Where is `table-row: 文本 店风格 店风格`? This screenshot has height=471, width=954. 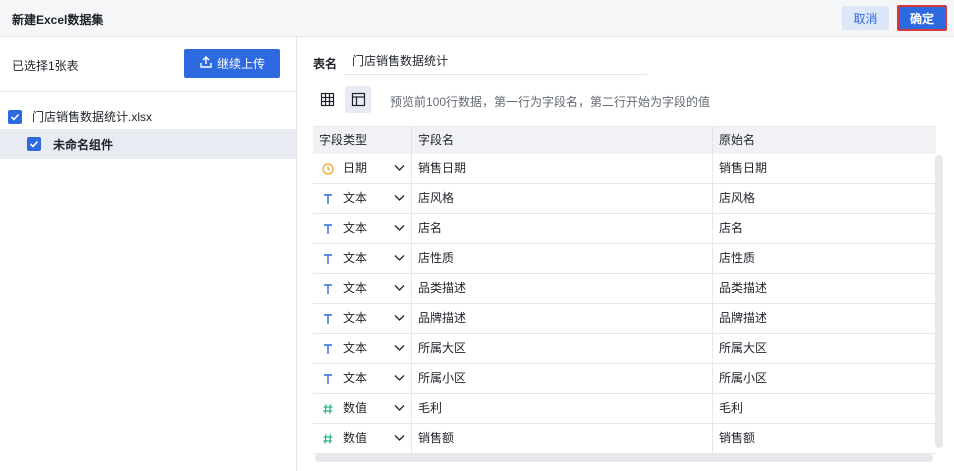
table-row: 文本 店风格 店风格 is located at coordinates (624, 199).